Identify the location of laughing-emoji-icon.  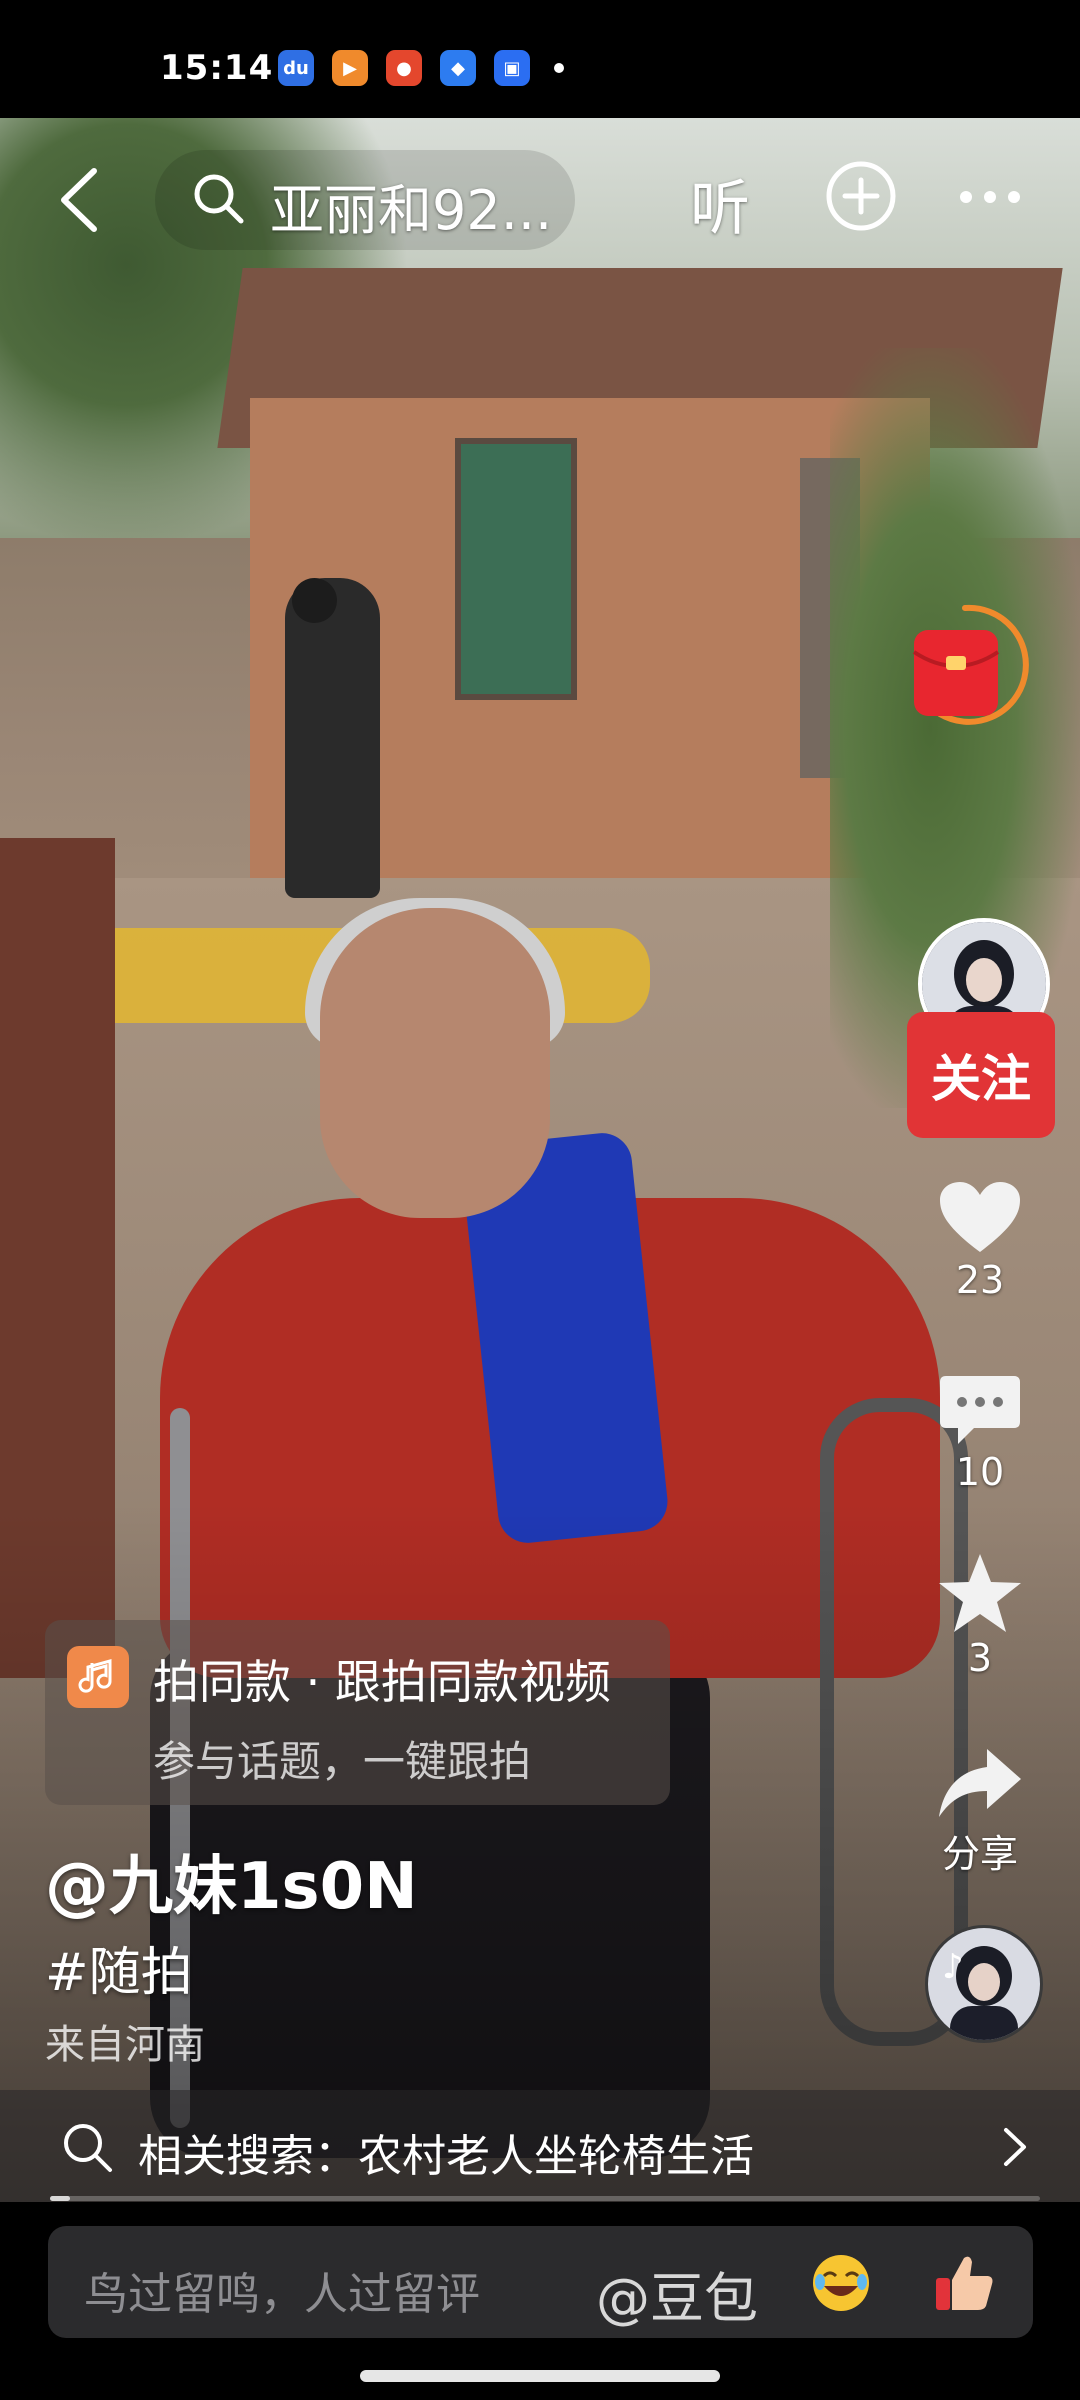
(841, 2283).